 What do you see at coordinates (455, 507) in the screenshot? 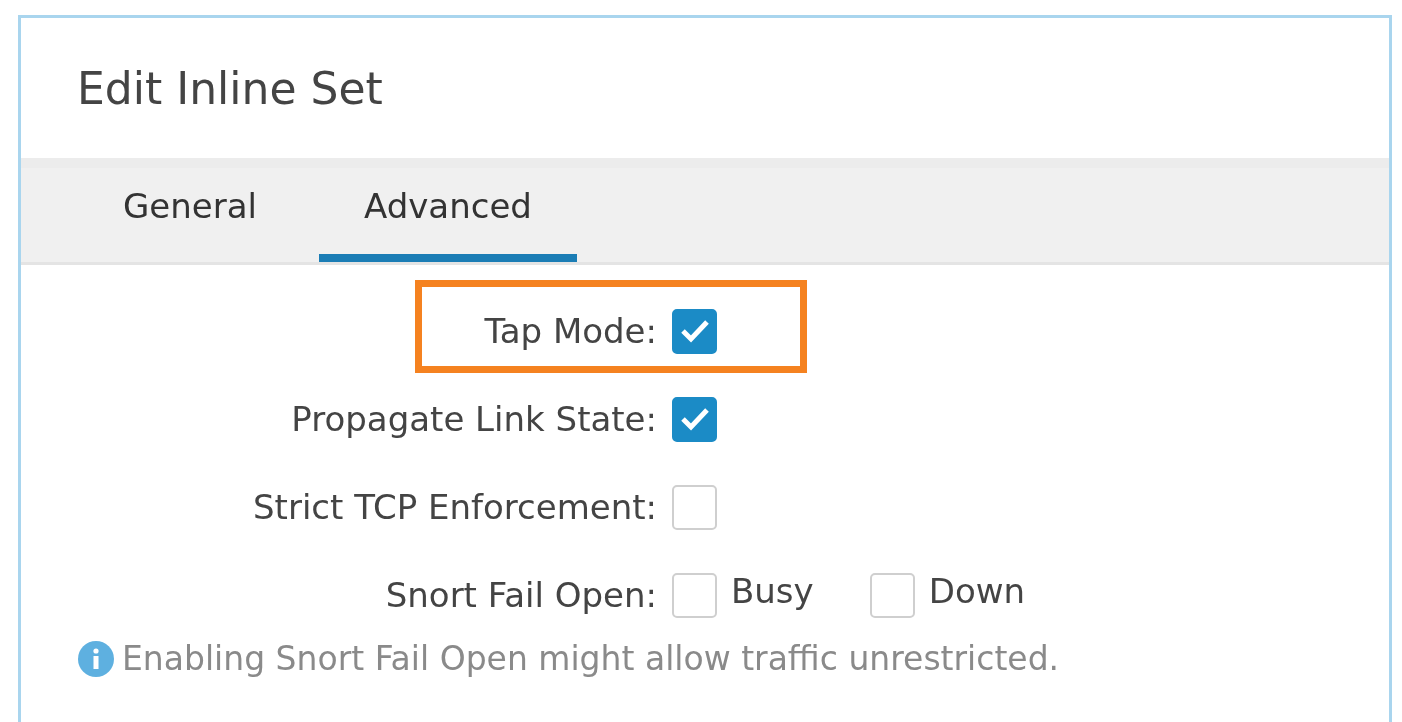
I see `field-label: Strict TCP Enforcement:` at bounding box center [455, 507].